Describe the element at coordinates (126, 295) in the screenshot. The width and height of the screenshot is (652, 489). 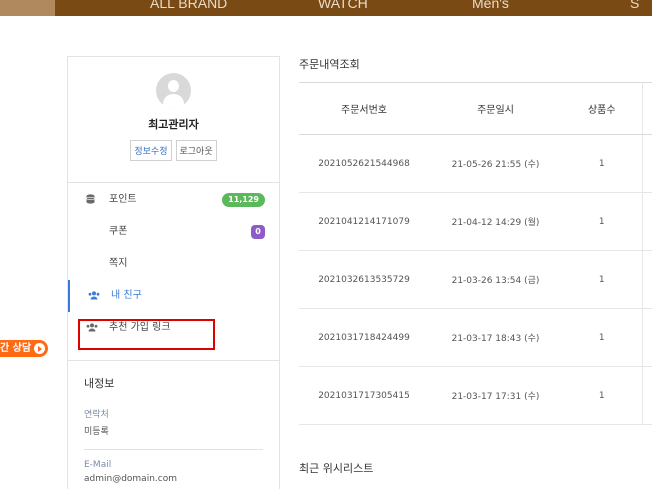
I see `menu-label-my-friends: 내 친구` at that location.